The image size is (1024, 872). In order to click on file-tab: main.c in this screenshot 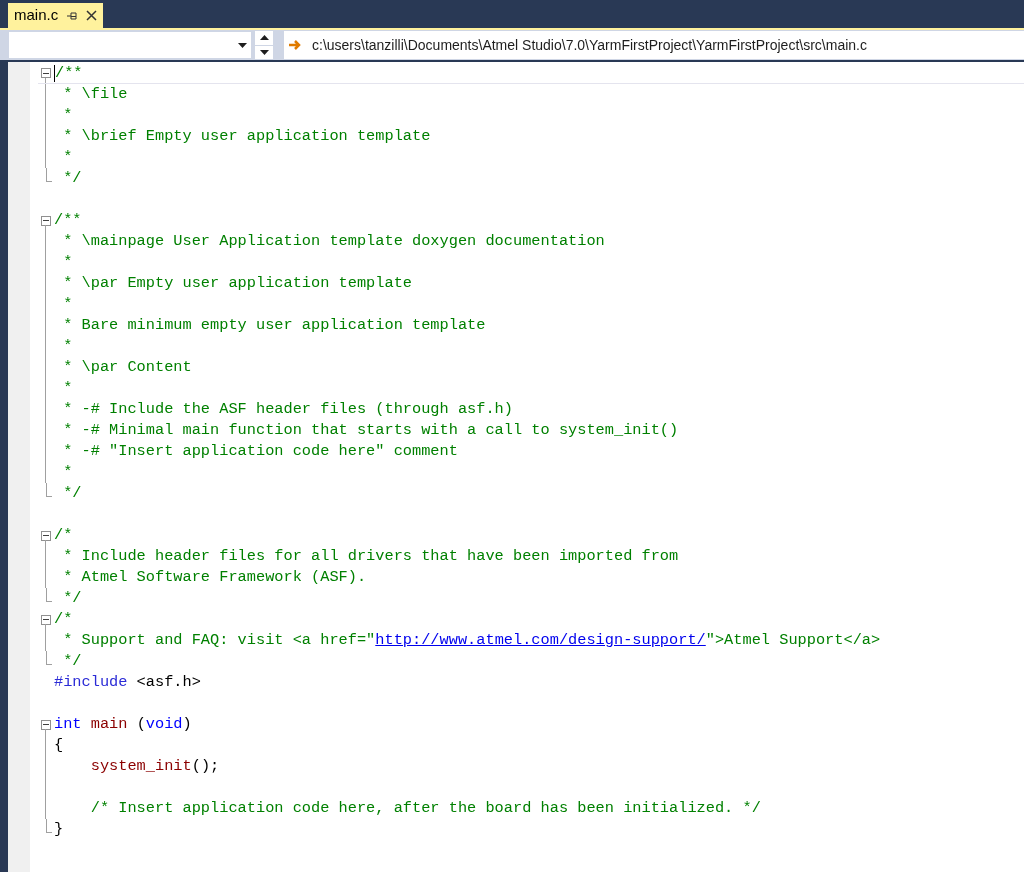, I will do `click(56, 15)`.